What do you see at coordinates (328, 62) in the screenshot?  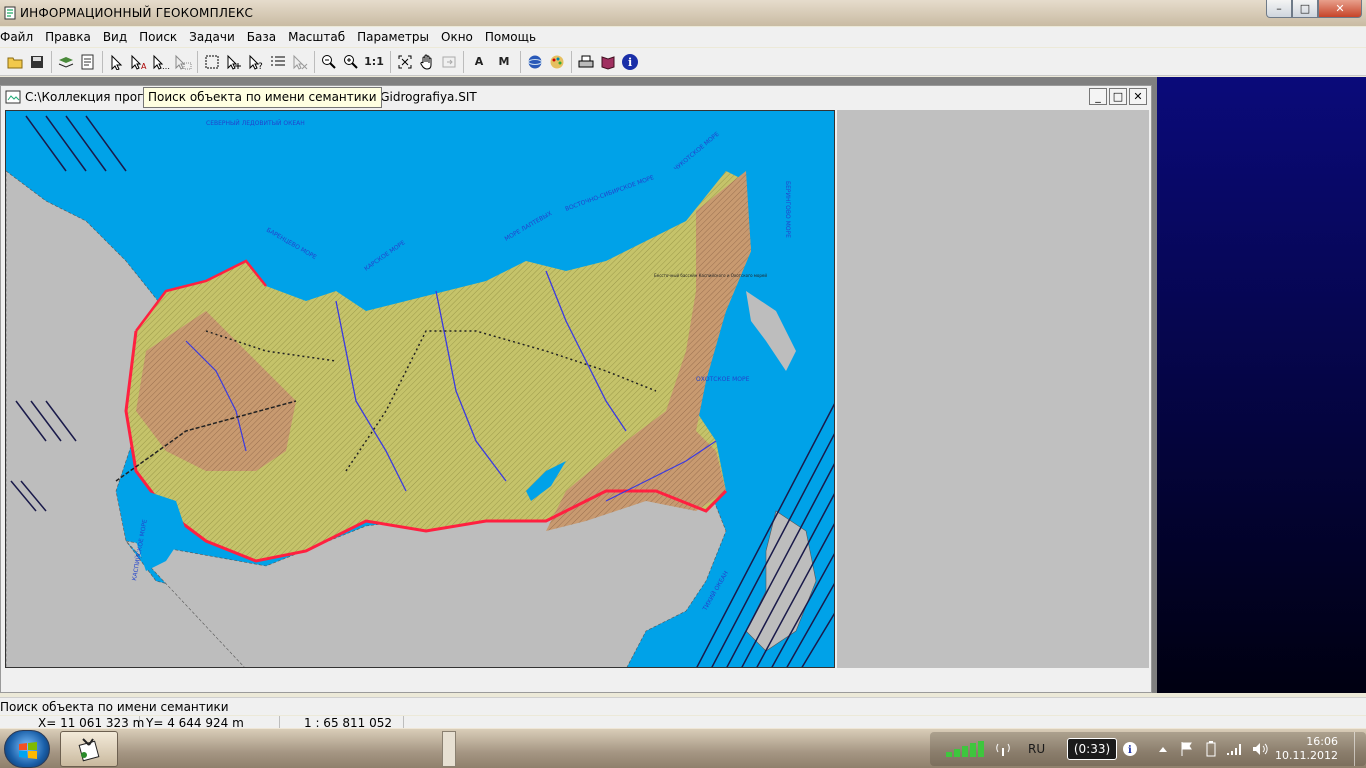 I see `zoom-out-icon` at bounding box center [328, 62].